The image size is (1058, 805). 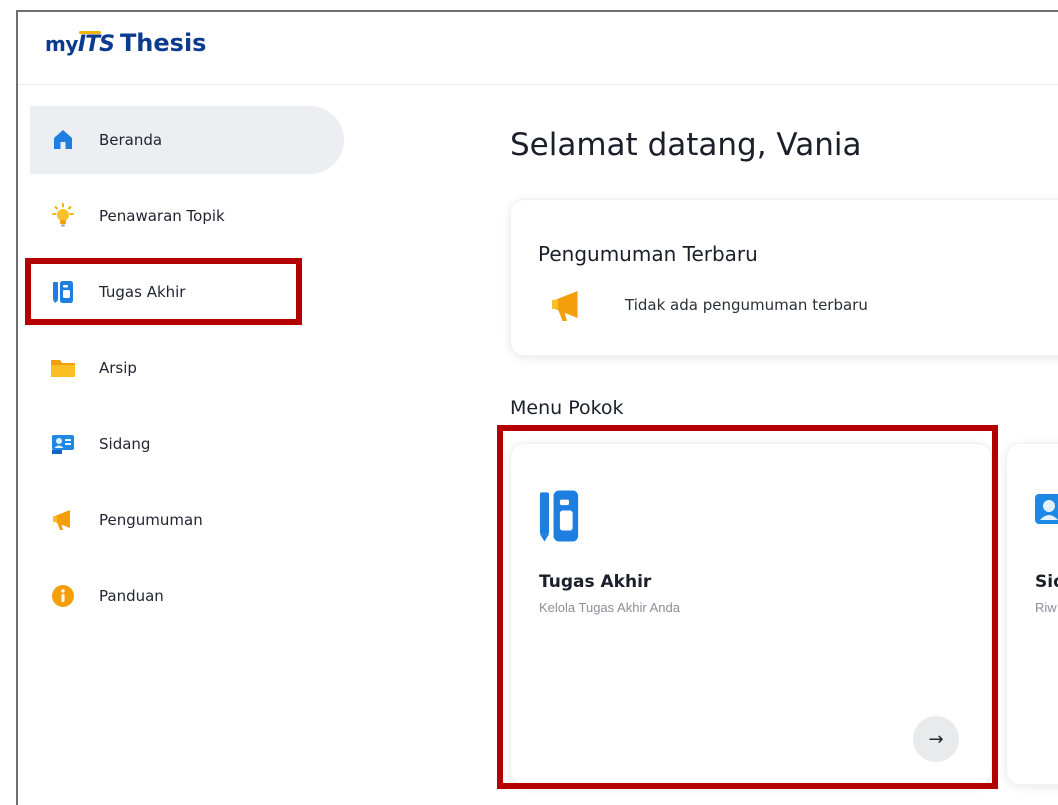 I want to click on sidebar-item-beranda: Beranda, so click(x=187, y=140).